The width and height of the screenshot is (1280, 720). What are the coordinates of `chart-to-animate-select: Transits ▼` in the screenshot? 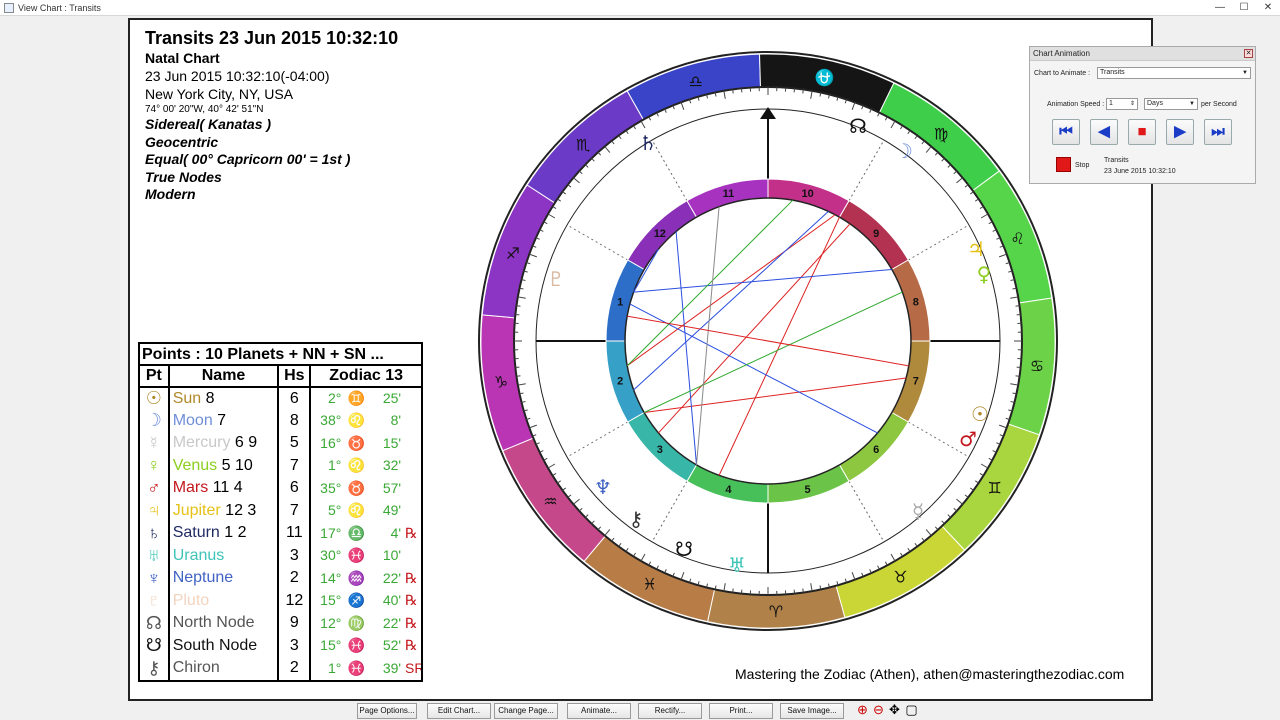 It's located at (1174, 73).